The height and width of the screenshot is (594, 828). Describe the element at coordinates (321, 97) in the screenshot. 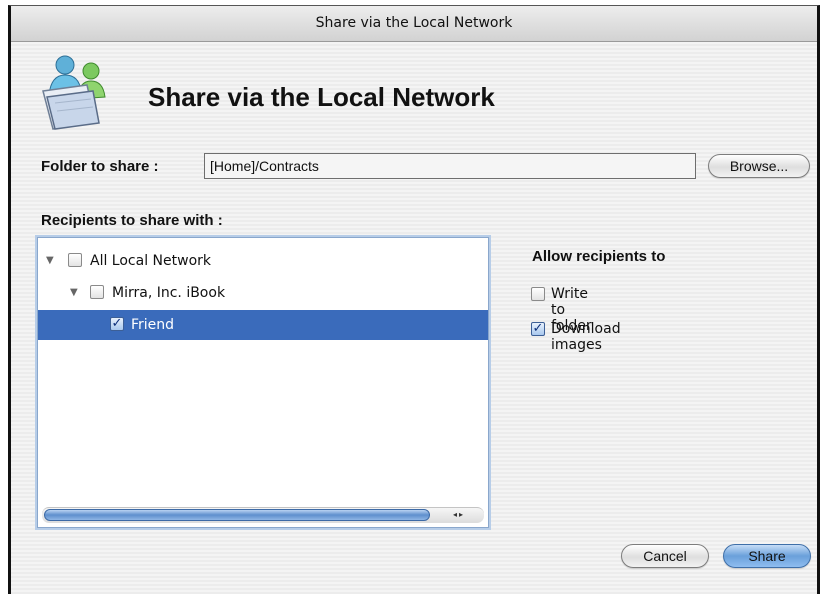

I see `dialog-heading: Share via the Local Network` at that location.